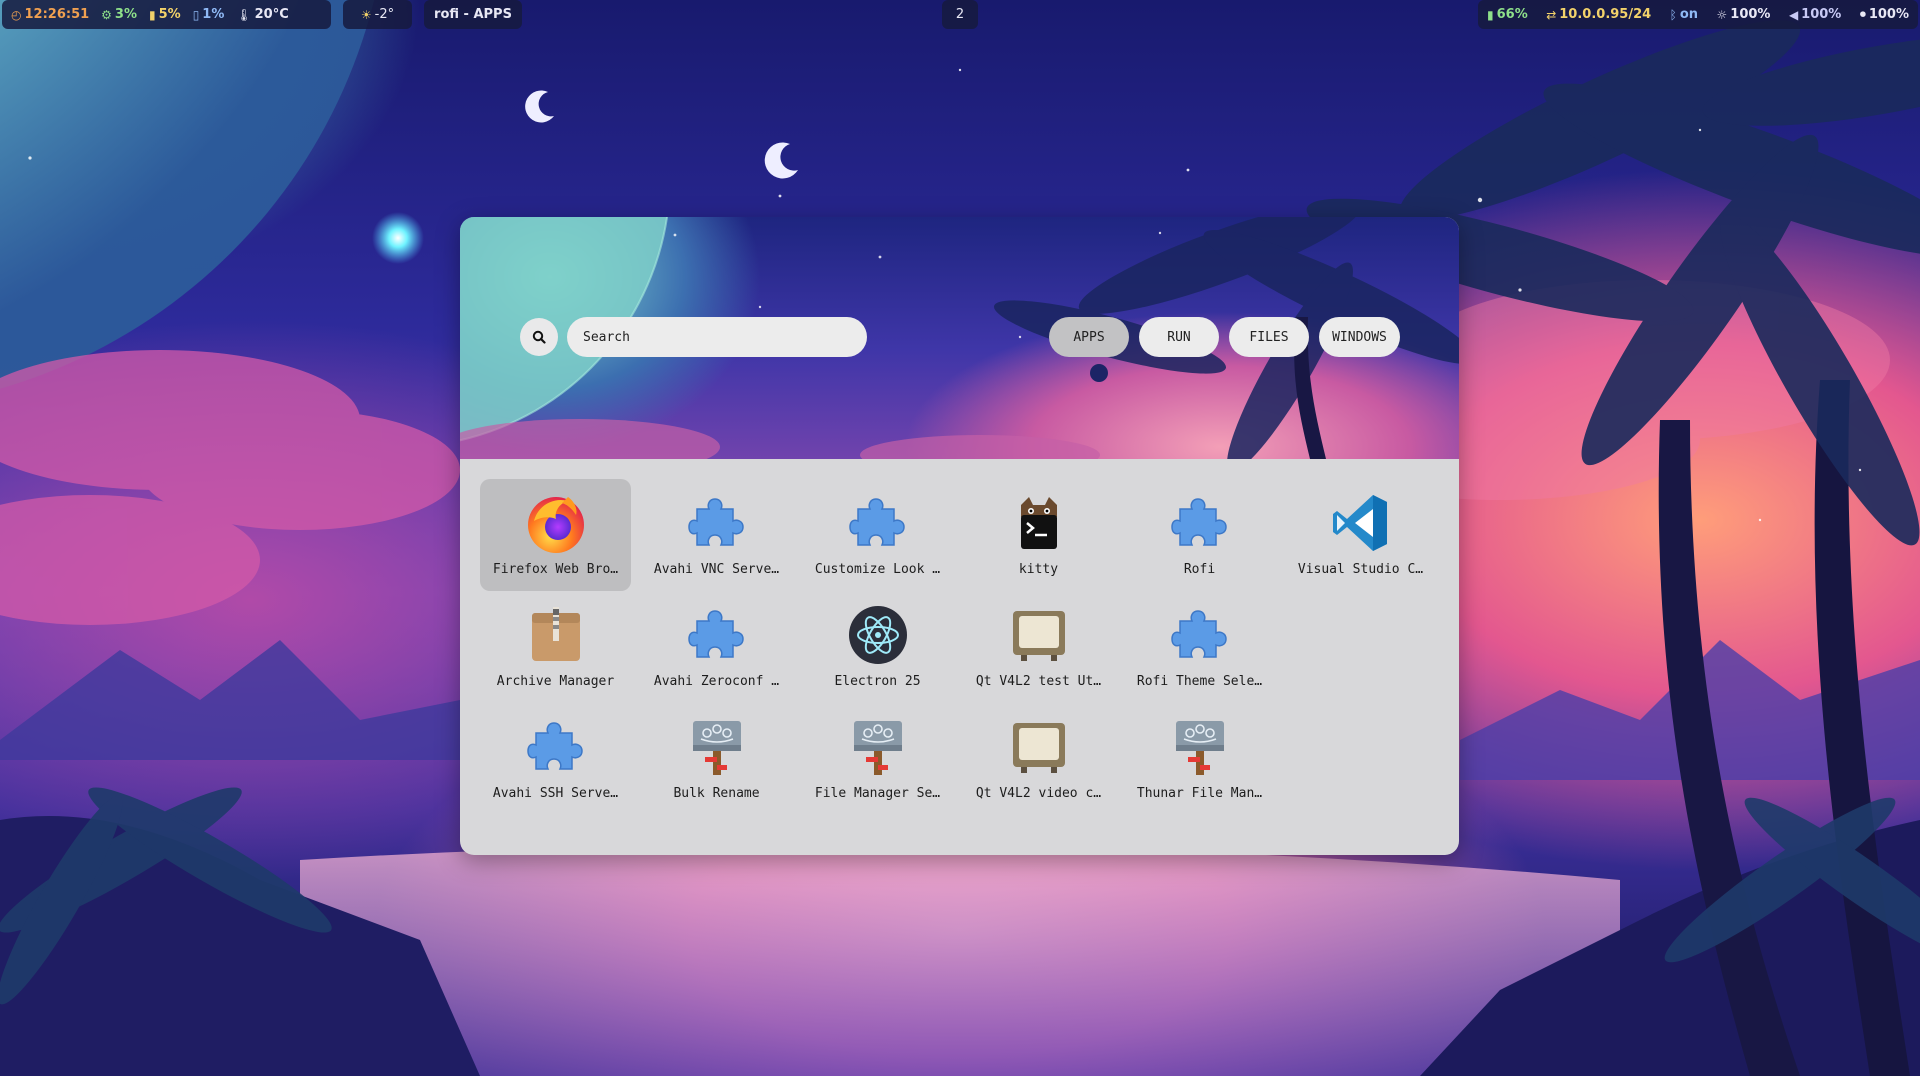 This screenshot has height=1076, width=1920. Describe the element at coordinates (1224, 337) in the screenshot. I see `mode-switcher: APPS RUN FILES WINDOWS` at that location.